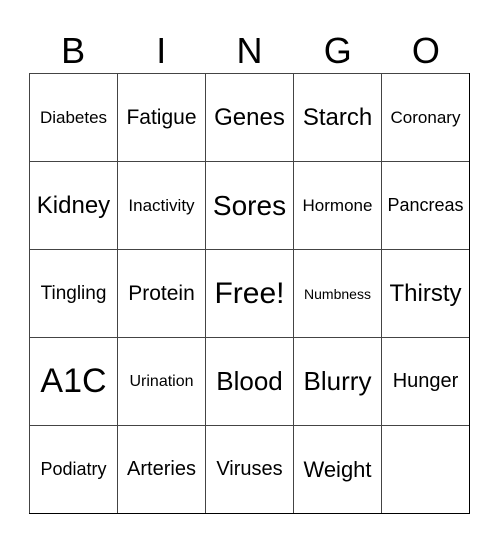  What do you see at coordinates (161, 117) in the screenshot?
I see `bingo-cell: Fatigue` at bounding box center [161, 117].